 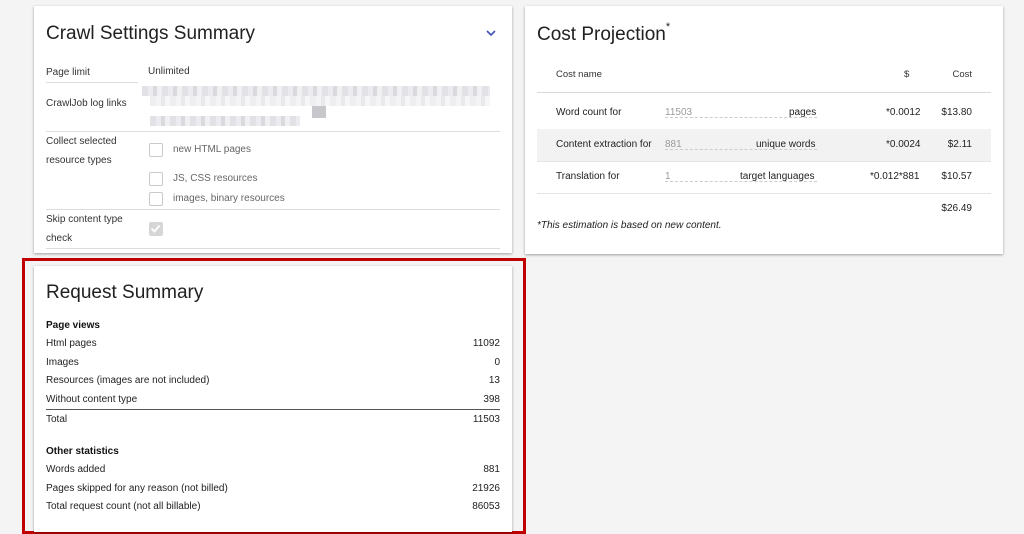 What do you see at coordinates (81, 151) in the screenshot?
I see `collect-types-label: Collect selected resource types` at bounding box center [81, 151].